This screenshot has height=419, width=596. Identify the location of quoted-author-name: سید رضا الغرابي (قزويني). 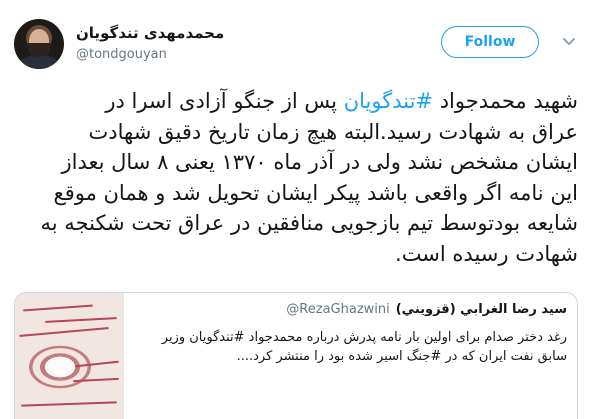
(481, 309).